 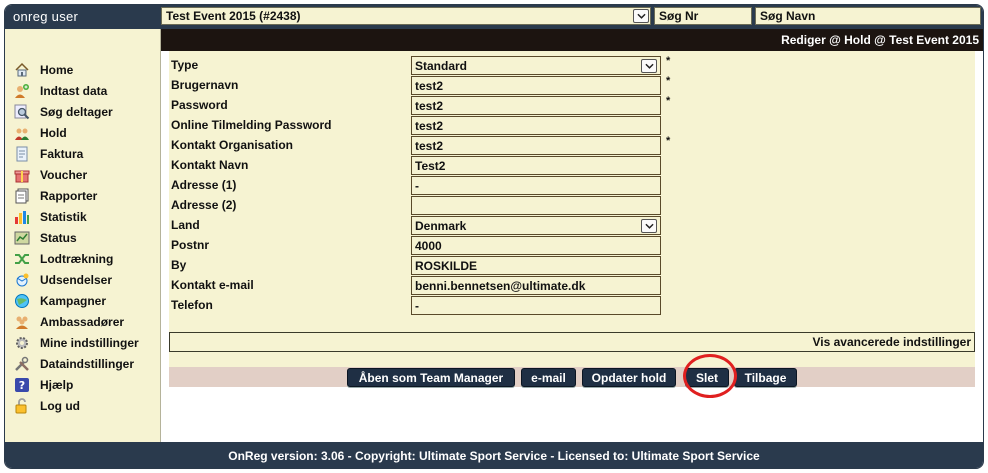 What do you see at coordinates (21, 69) in the screenshot?
I see `home-icon` at bounding box center [21, 69].